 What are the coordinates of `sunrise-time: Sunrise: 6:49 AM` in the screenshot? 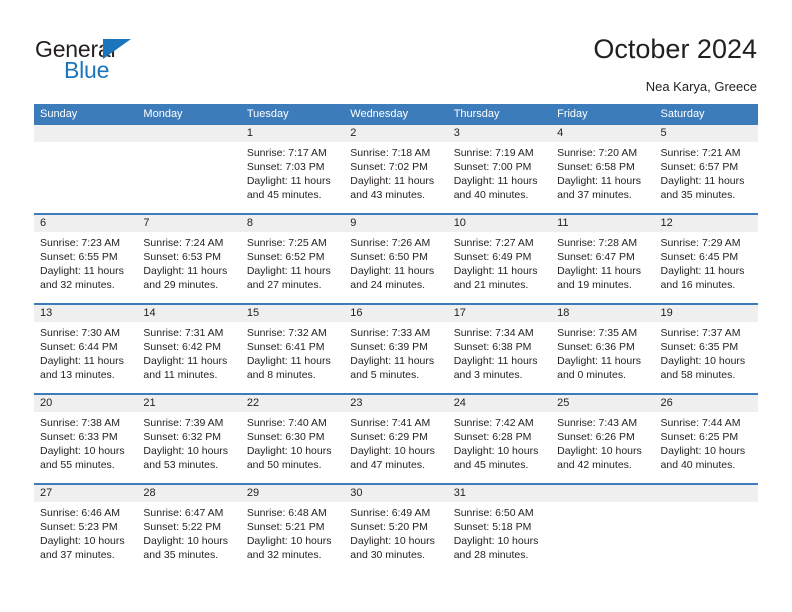 It's located at (390, 513).